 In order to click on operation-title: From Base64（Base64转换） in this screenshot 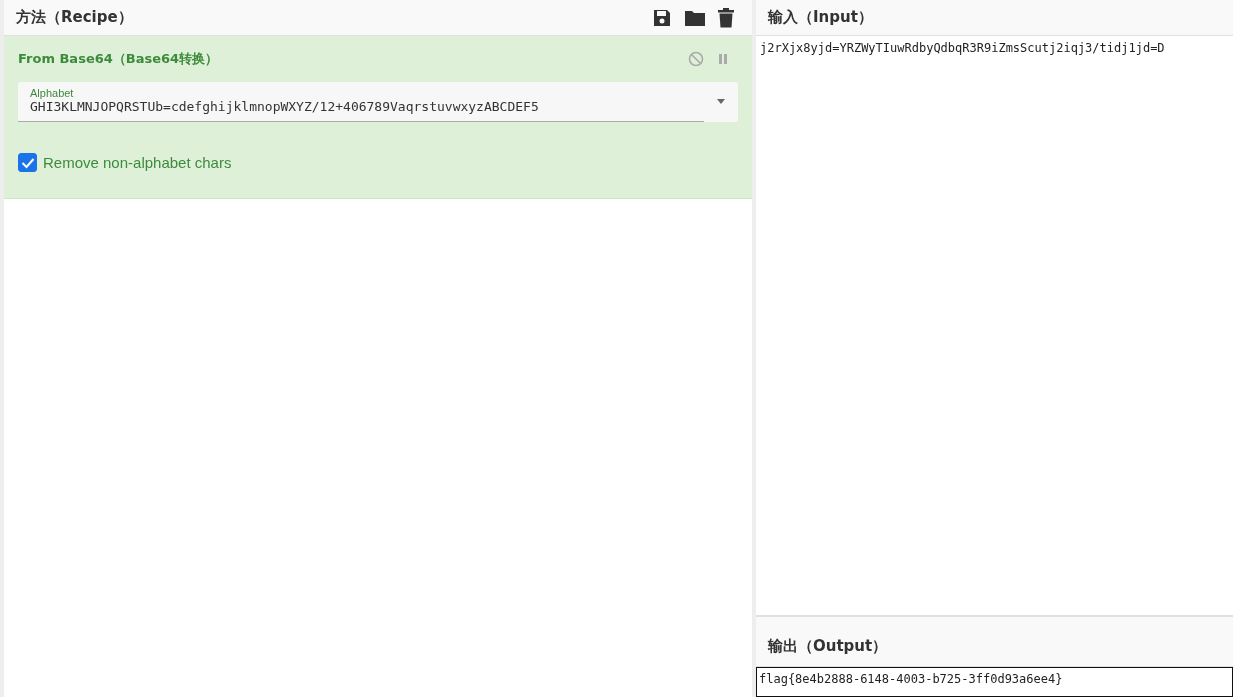, I will do `click(118, 59)`.